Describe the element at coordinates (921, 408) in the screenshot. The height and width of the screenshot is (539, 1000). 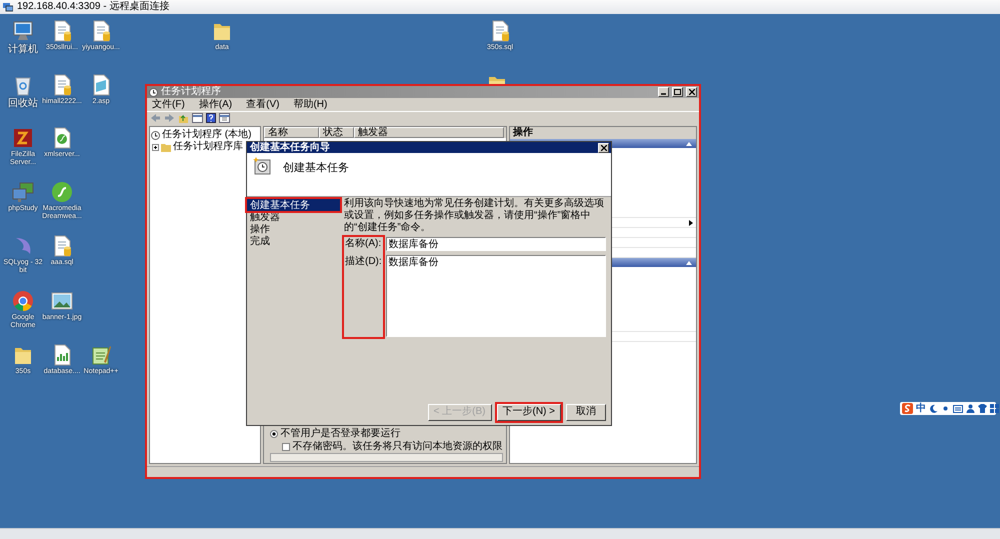
I see `input-mode-indicator: 中` at that location.